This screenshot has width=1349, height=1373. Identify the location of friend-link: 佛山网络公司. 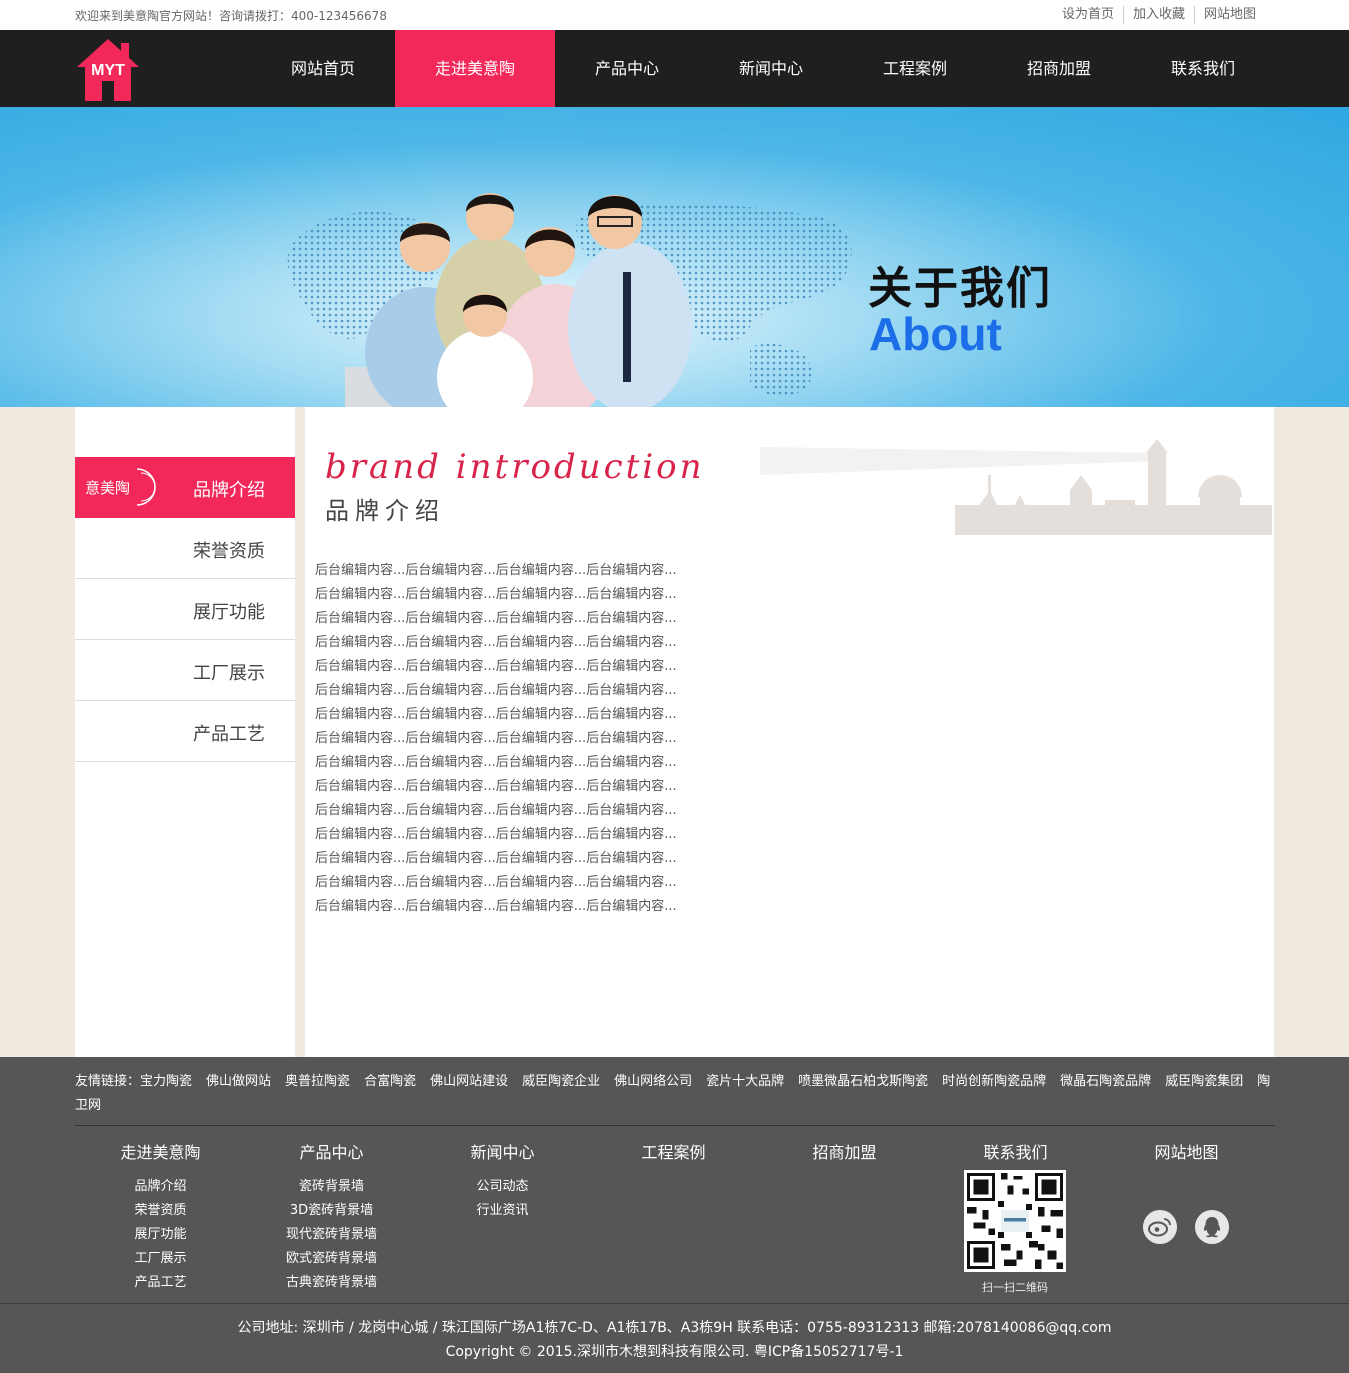
(653, 1081).